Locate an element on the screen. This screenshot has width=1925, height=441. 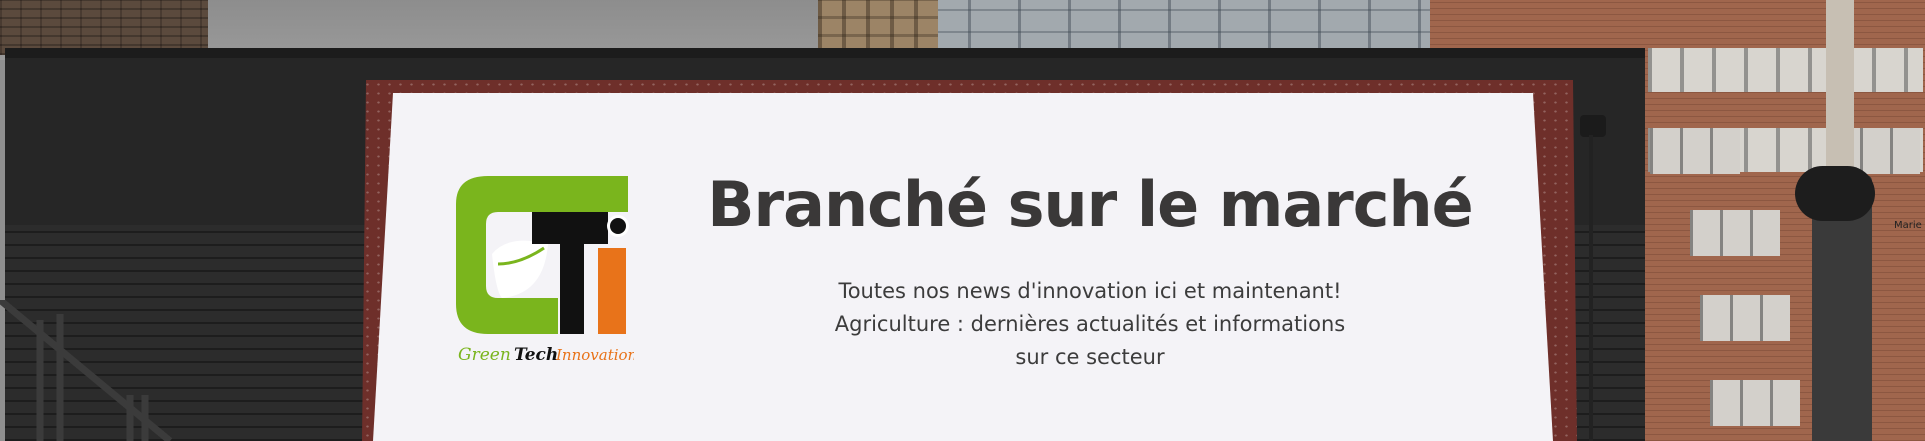
logo-tagline-tech: Tech is located at coordinates (536, 354).